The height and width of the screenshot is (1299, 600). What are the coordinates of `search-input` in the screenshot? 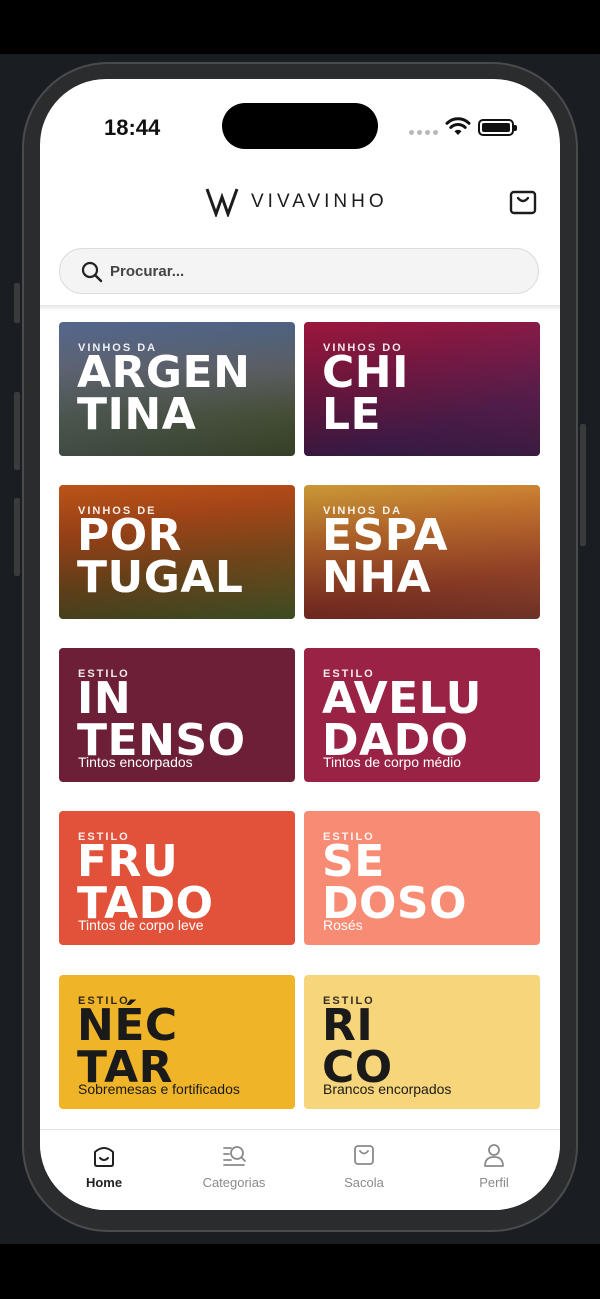 It's located at (310, 271).